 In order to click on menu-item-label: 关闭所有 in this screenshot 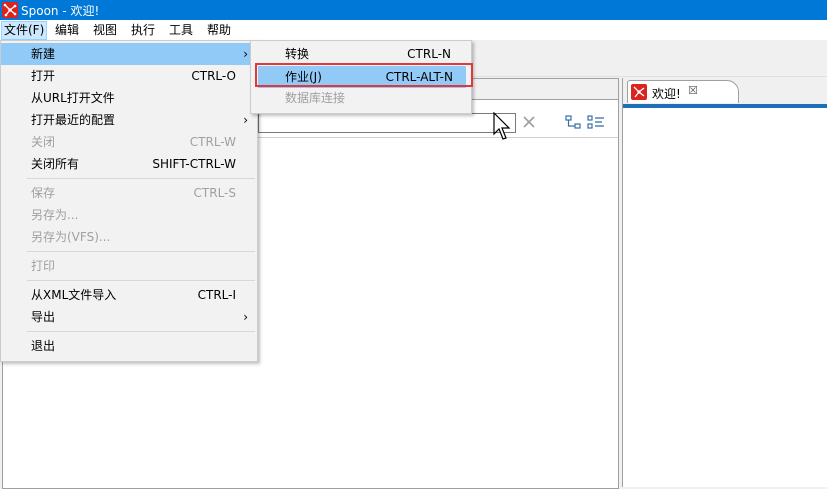, I will do `click(55, 164)`.